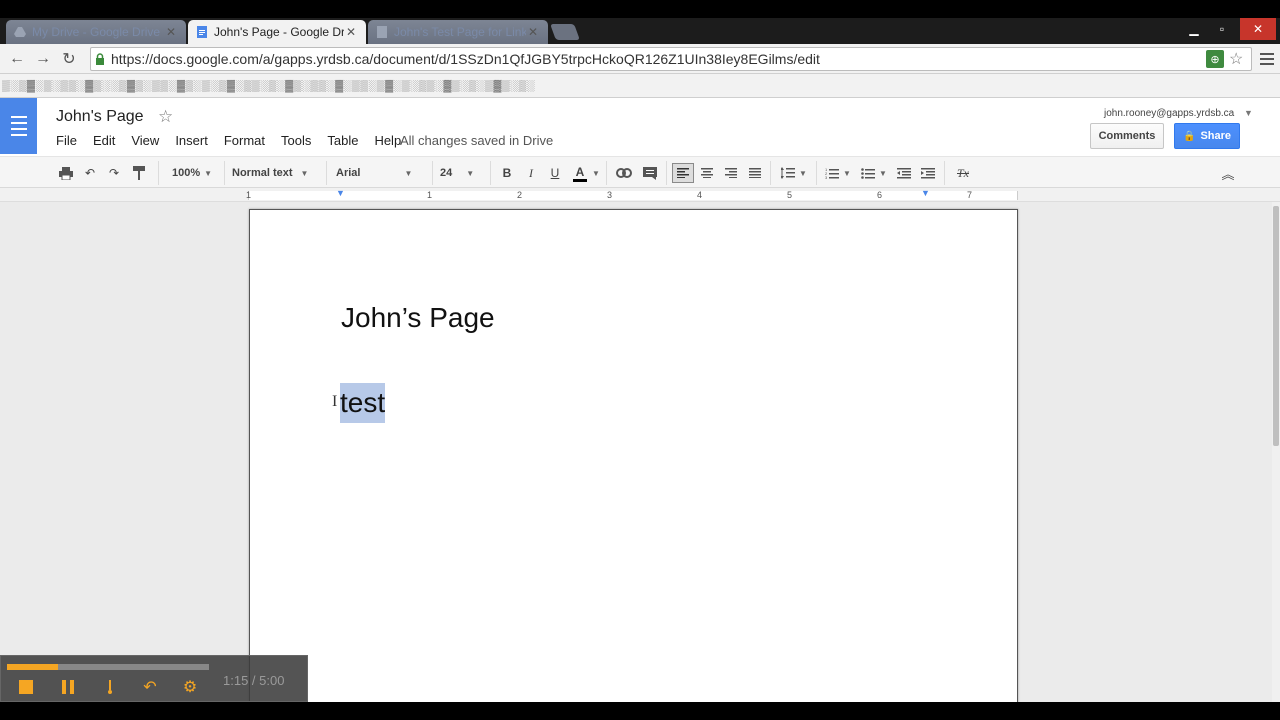 The width and height of the screenshot is (1280, 720). Describe the element at coordinates (1258, 29) in the screenshot. I see `window-close-button: ✕` at that location.